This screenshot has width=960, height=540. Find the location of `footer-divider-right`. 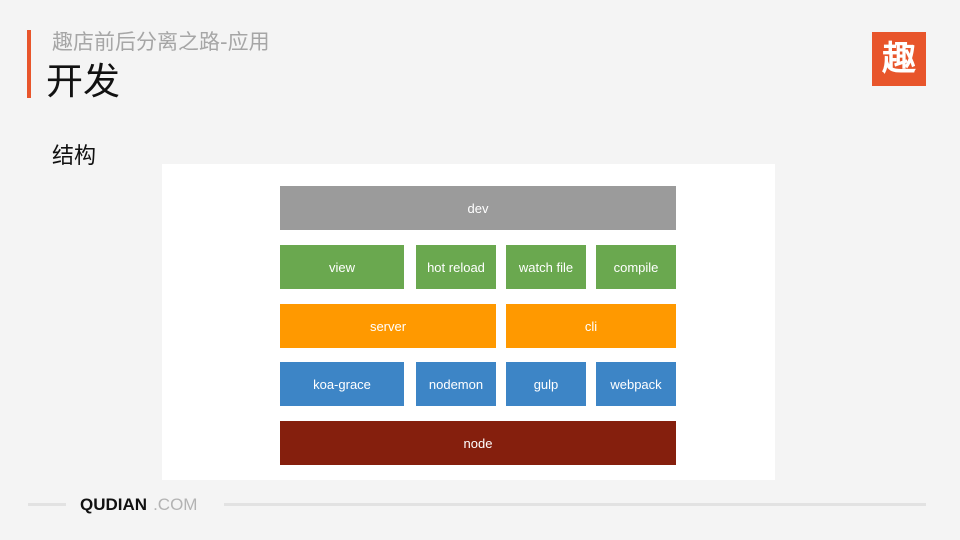

footer-divider-right is located at coordinates (575, 504).